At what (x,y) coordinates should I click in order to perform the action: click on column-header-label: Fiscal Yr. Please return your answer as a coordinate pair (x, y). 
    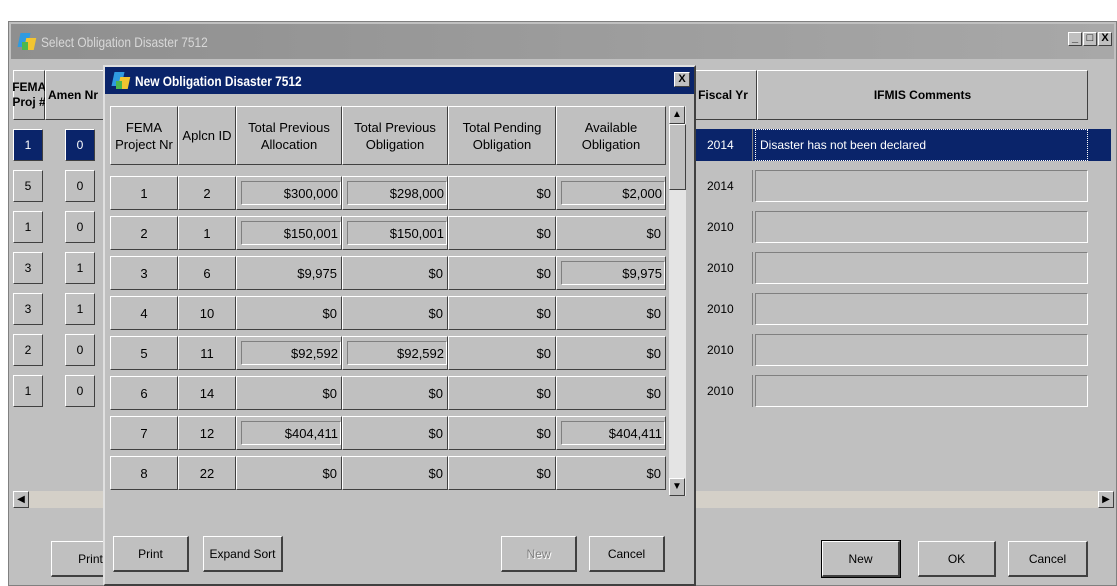
    Looking at the image, I should click on (723, 94).